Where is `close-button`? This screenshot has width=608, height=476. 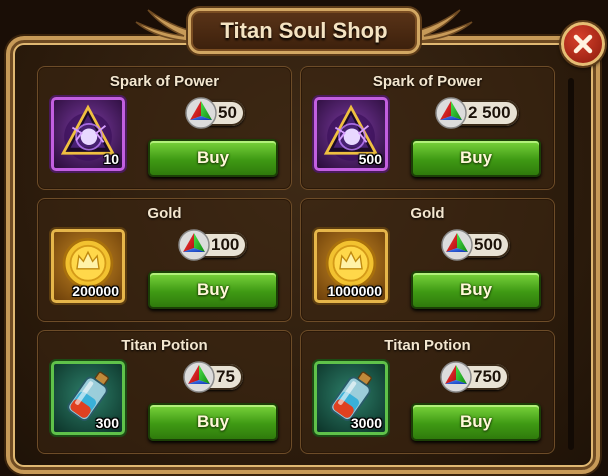
close-button is located at coordinates (583, 44).